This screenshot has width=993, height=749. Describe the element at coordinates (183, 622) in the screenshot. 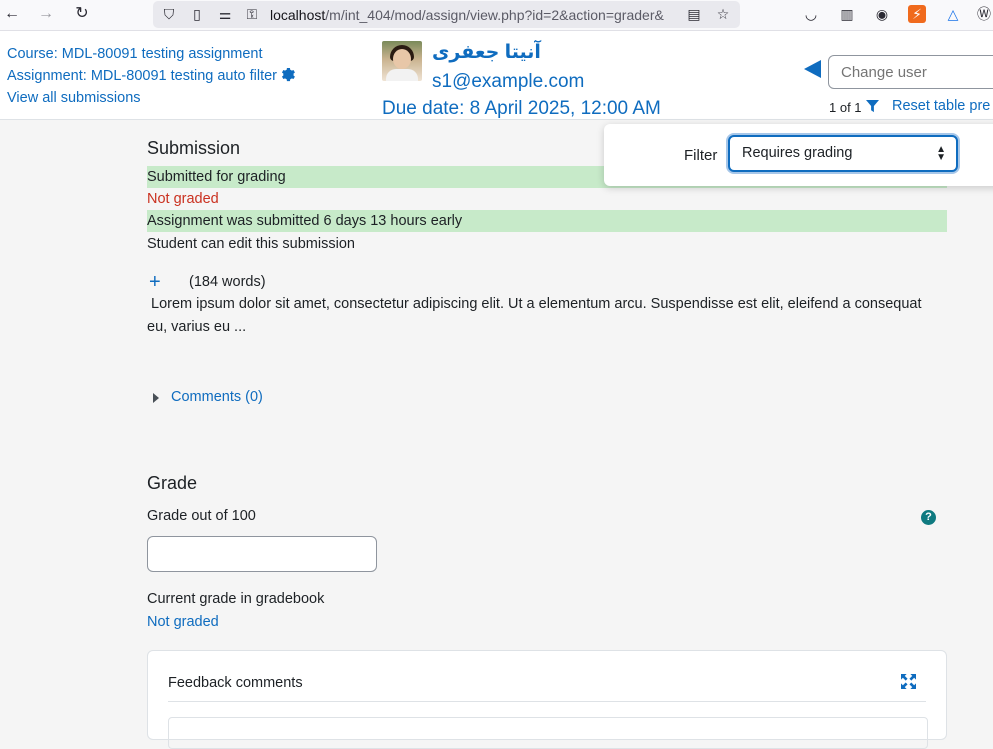

I see `current-grade-link: Not graded` at that location.